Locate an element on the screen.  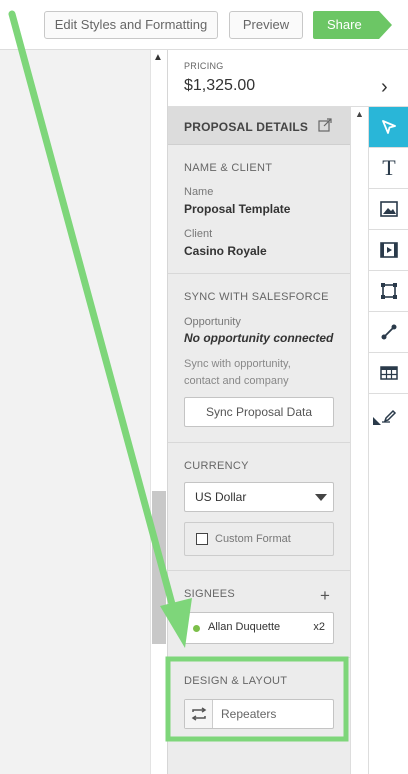
design-layout-section-title: DESIGN & LAYOUT is located at coordinates (236, 681).